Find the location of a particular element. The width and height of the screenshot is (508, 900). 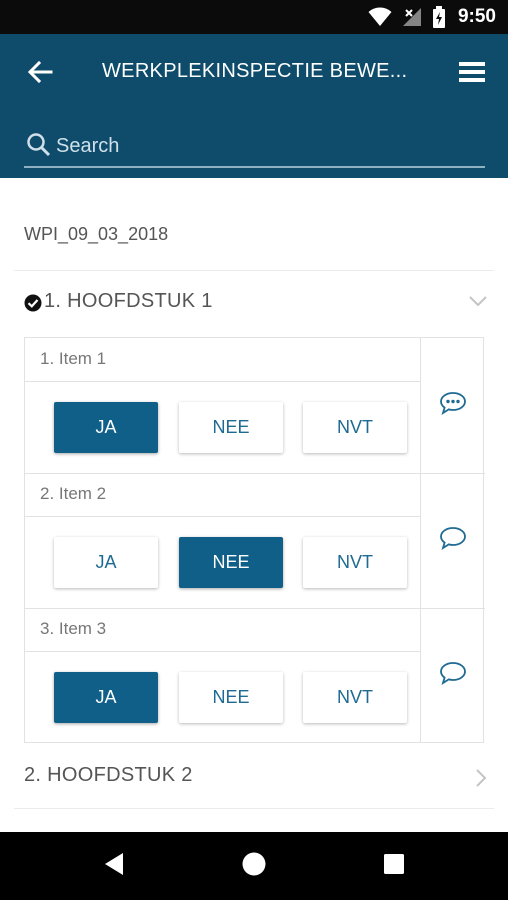

item-label: 1. Item 1 is located at coordinates (73, 358).